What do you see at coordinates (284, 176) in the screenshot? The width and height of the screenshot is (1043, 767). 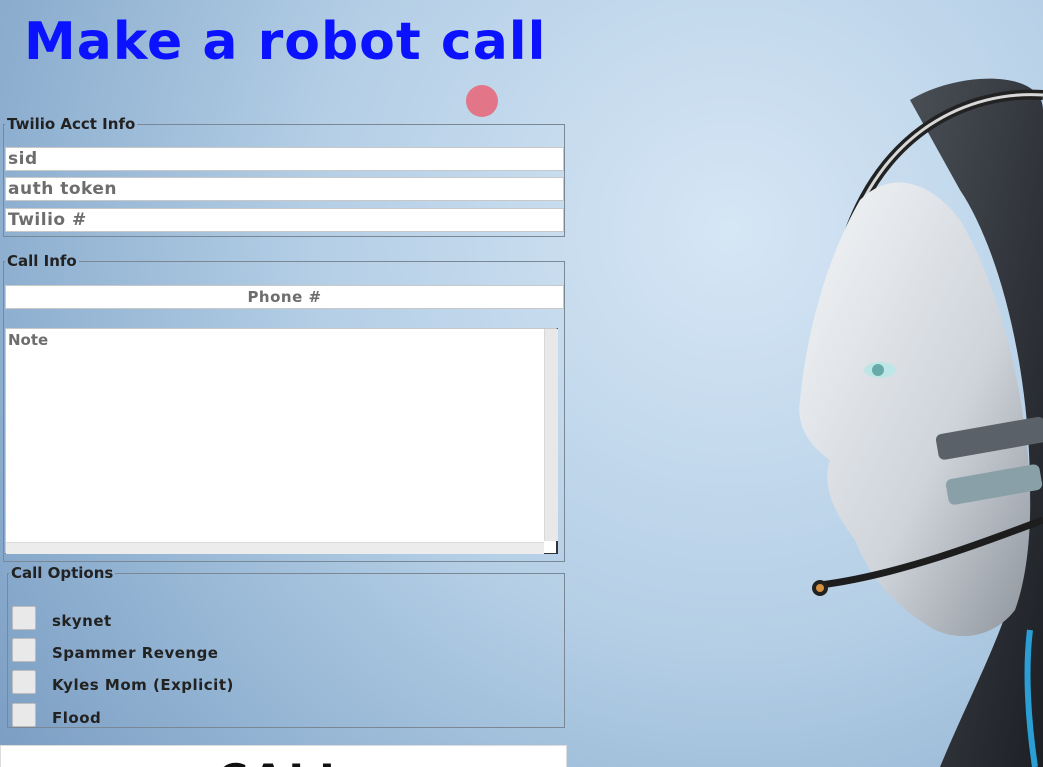 I see `twilio-acct-info-group: Twilio Acct Info` at bounding box center [284, 176].